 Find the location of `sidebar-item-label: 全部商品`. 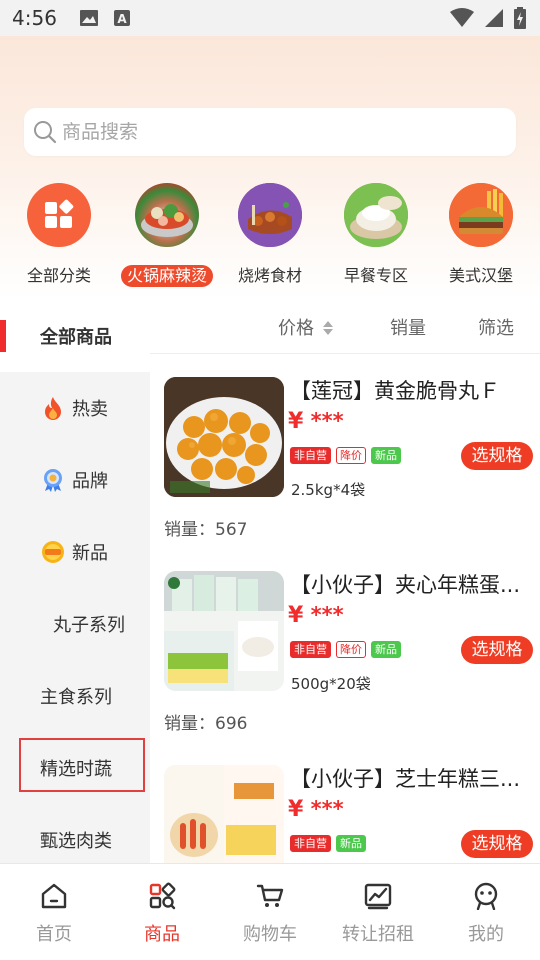

sidebar-item-label: 全部商品 is located at coordinates (76, 337).